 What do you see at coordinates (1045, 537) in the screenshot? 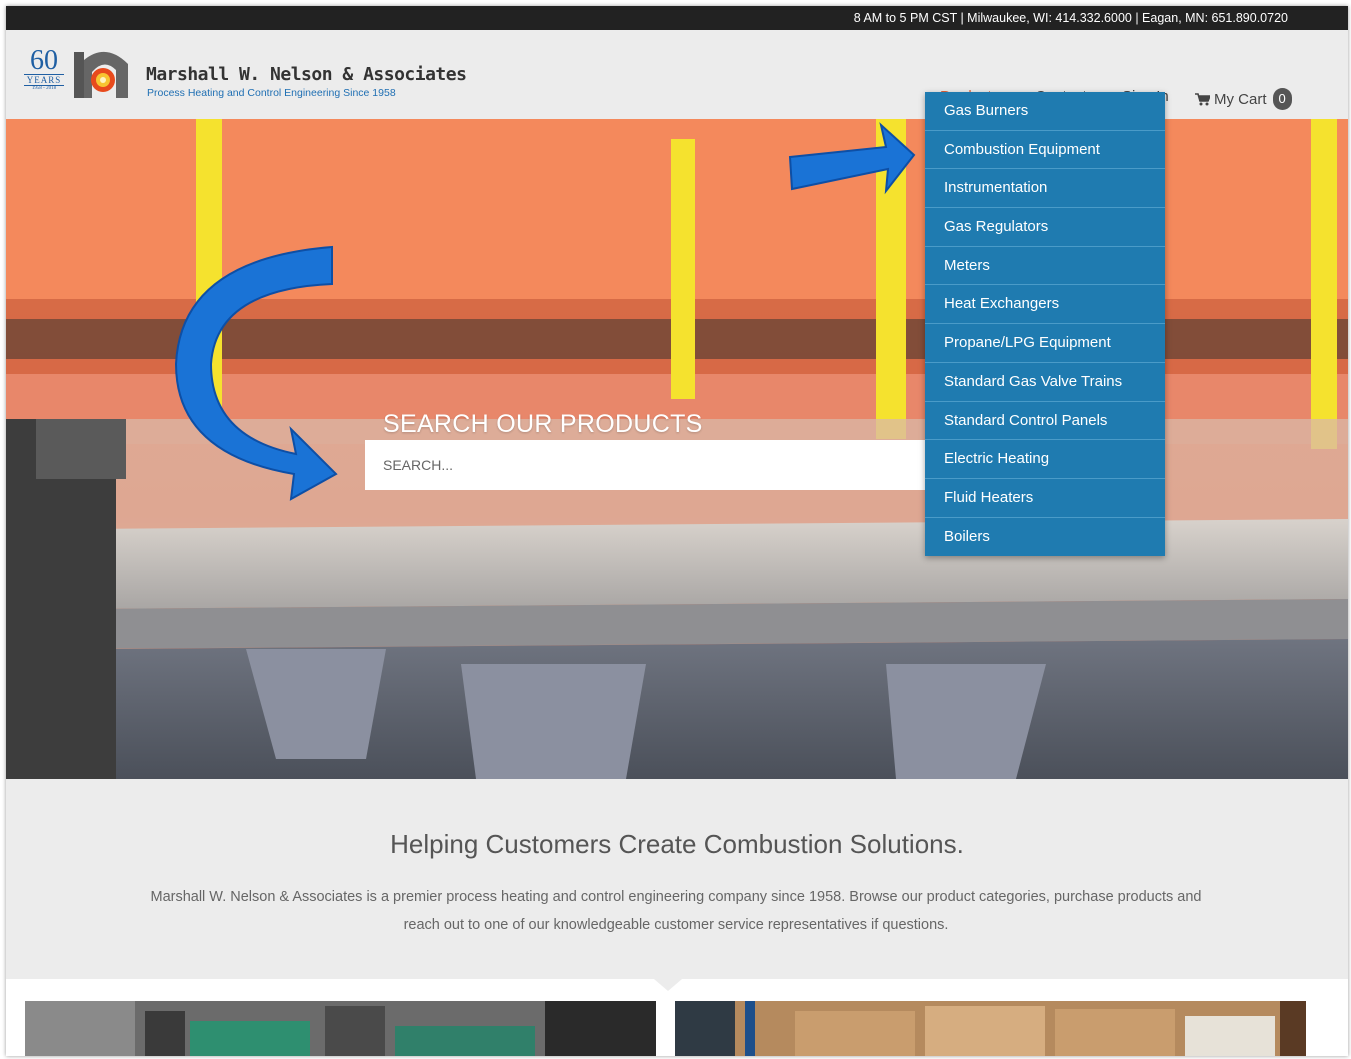
I see `menu-item-boilers: Boilers` at bounding box center [1045, 537].